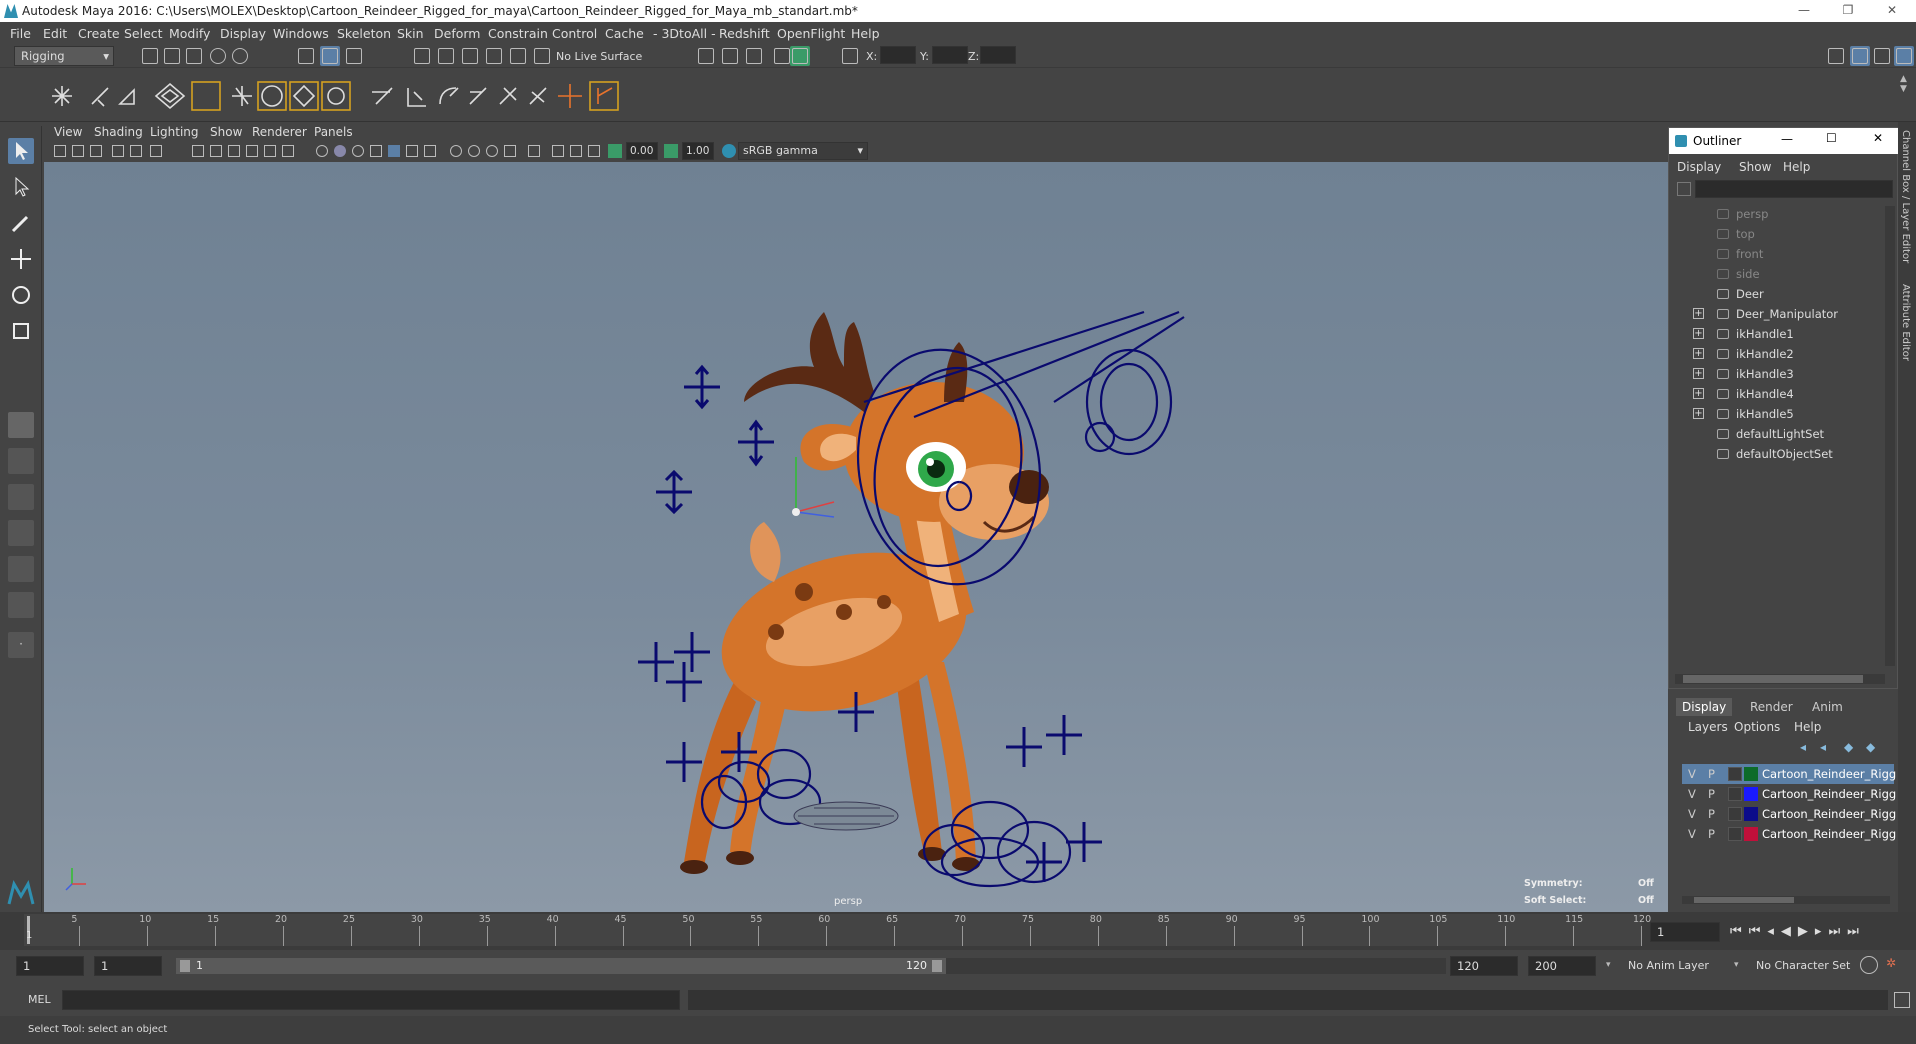  Describe the element at coordinates (1684, 189) in the screenshot. I see `filter-icon` at that location.